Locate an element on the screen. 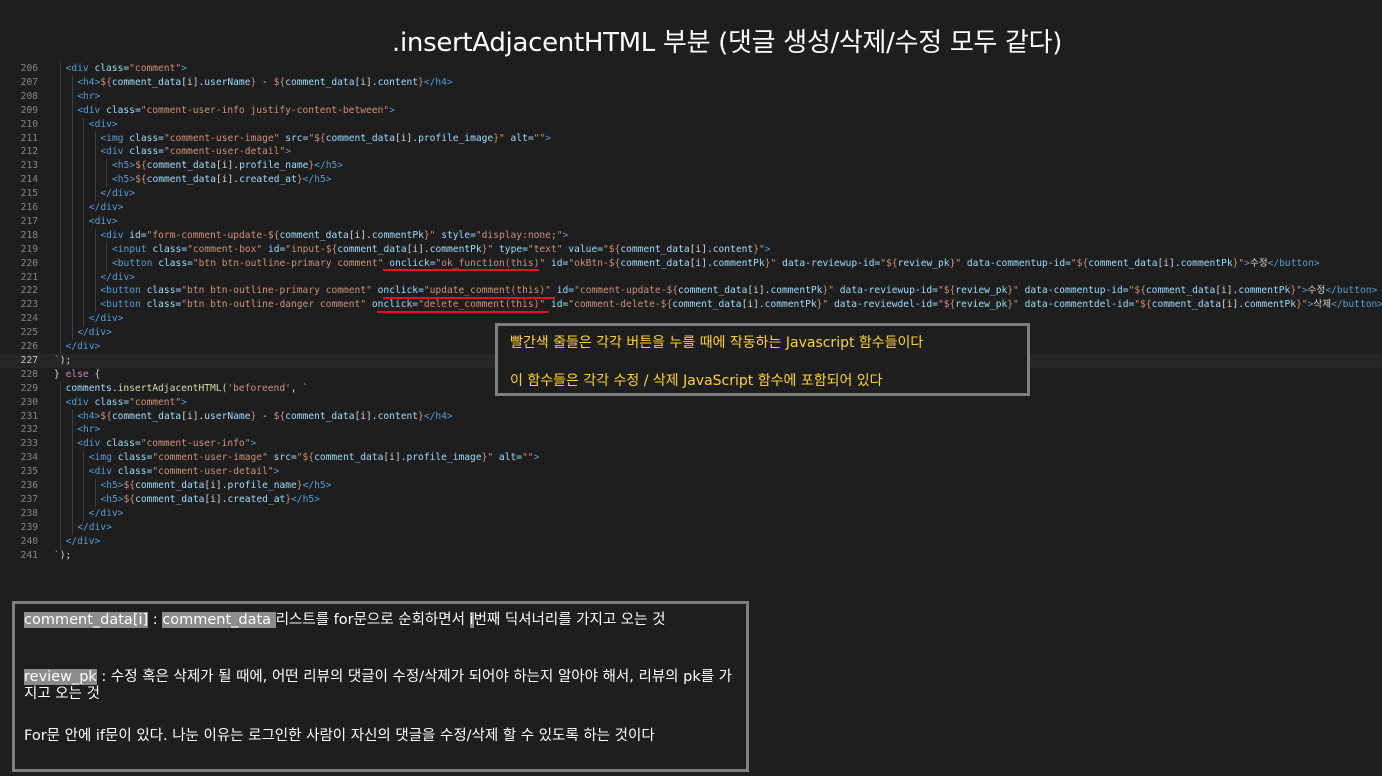  line-number: 221 is located at coordinates (29, 277).